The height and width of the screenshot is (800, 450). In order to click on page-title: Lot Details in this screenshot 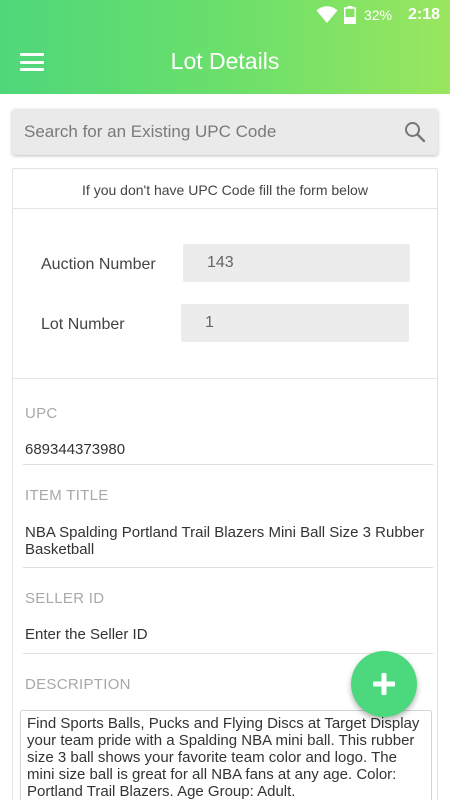, I will do `click(225, 61)`.